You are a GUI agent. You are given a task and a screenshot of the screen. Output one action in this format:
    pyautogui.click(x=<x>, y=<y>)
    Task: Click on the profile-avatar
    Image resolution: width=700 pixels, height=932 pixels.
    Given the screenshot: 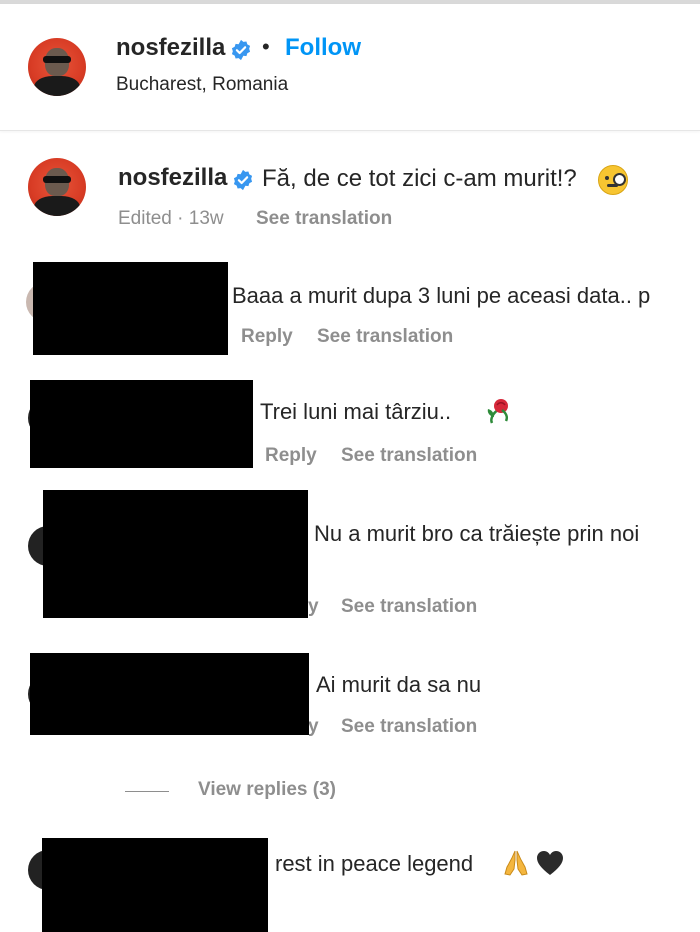 What is the action you would take?
    pyautogui.click(x=57, y=67)
    